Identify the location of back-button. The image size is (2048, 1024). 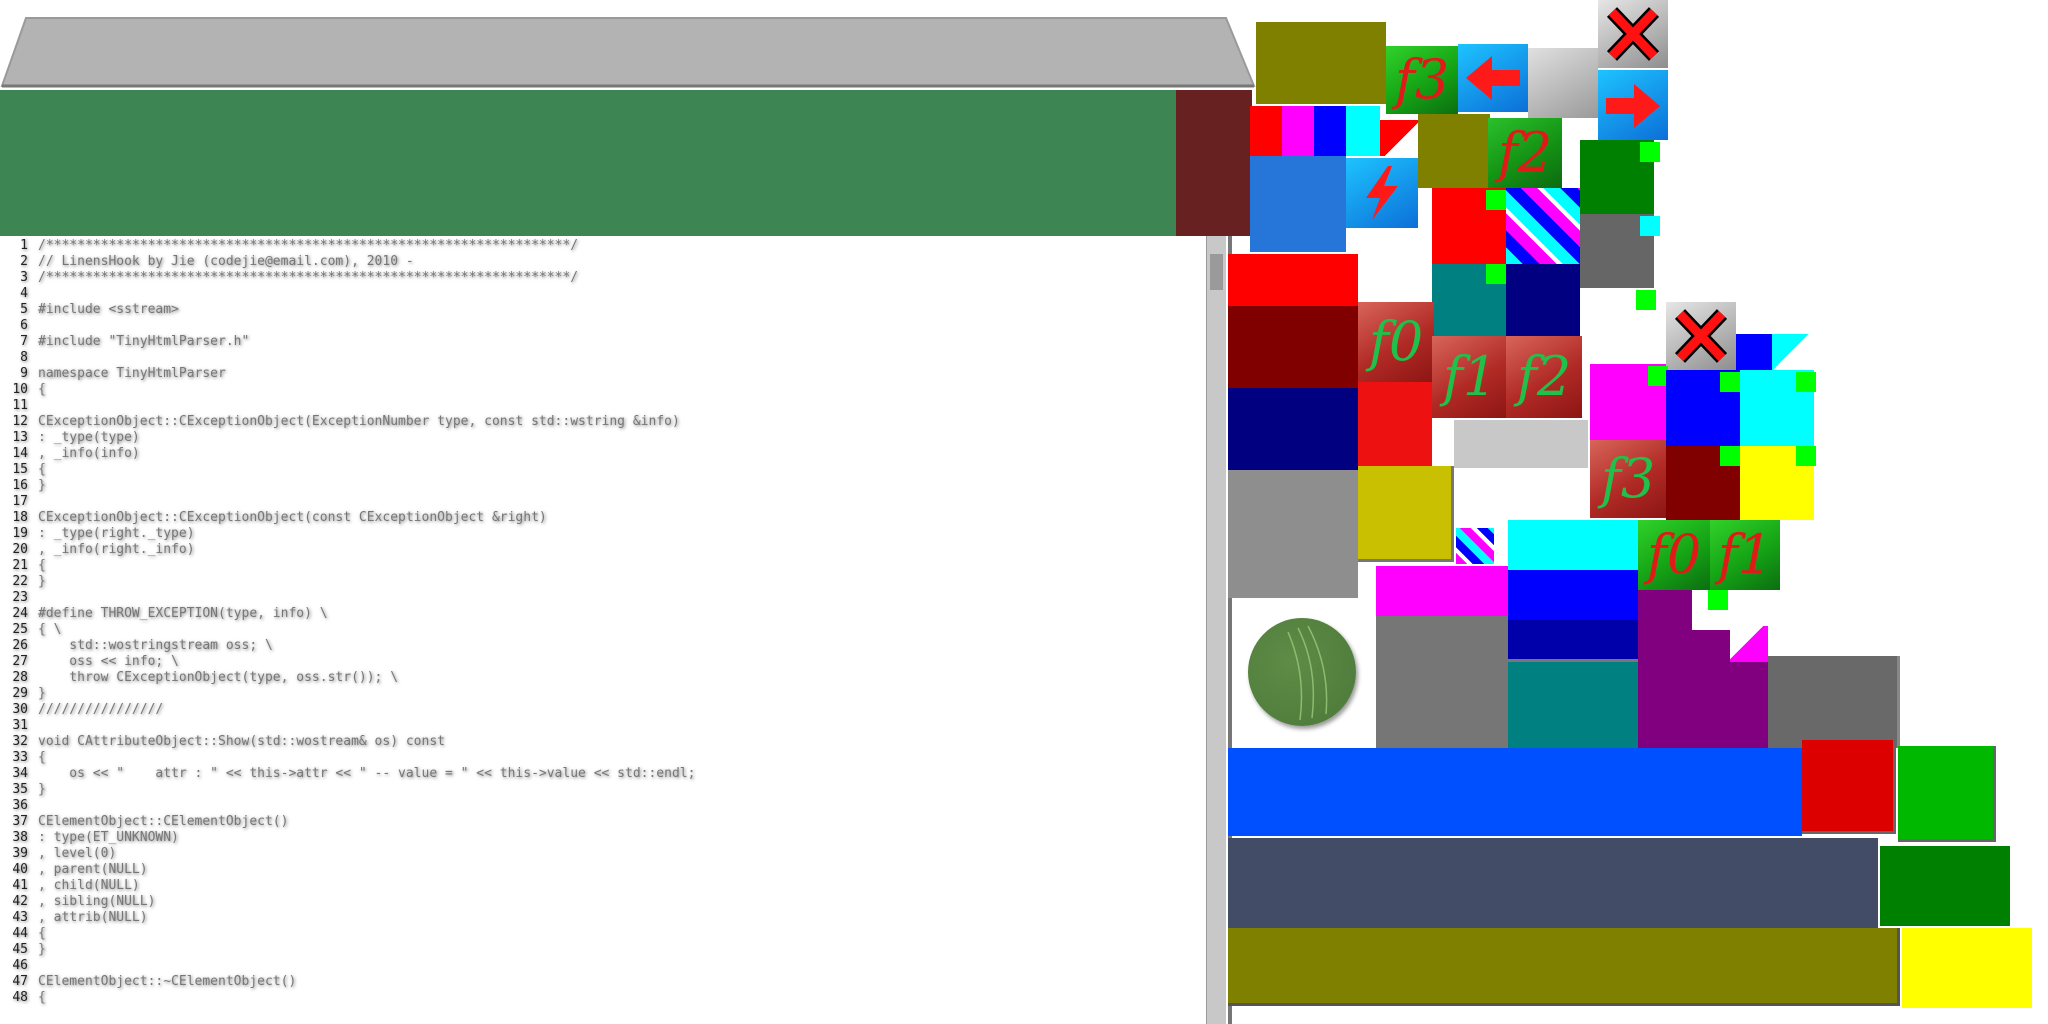
(1493, 78).